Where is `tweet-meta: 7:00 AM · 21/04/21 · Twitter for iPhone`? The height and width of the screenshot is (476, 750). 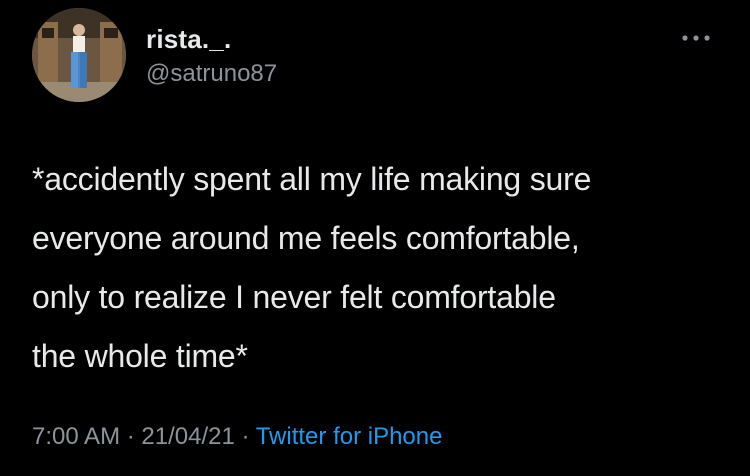
tweet-meta: 7:00 AM · 21/04/21 · Twitter for iPhone is located at coordinates (237, 437).